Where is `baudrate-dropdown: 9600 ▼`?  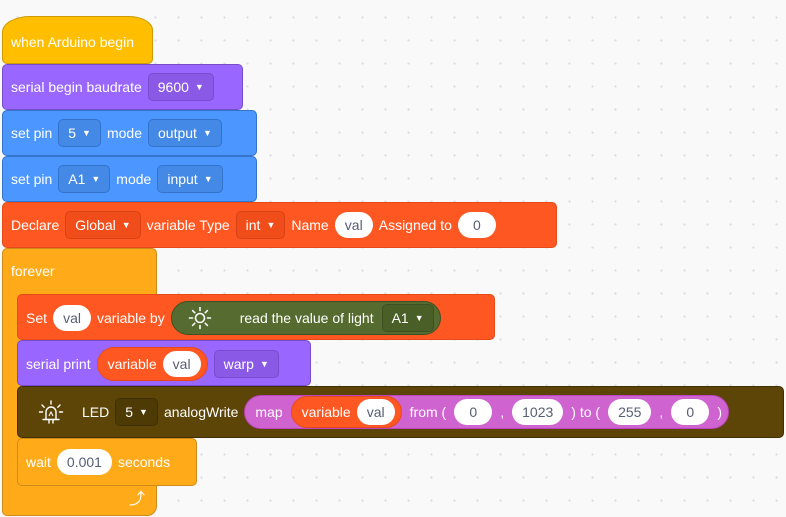 baudrate-dropdown: 9600 ▼ is located at coordinates (180, 87).